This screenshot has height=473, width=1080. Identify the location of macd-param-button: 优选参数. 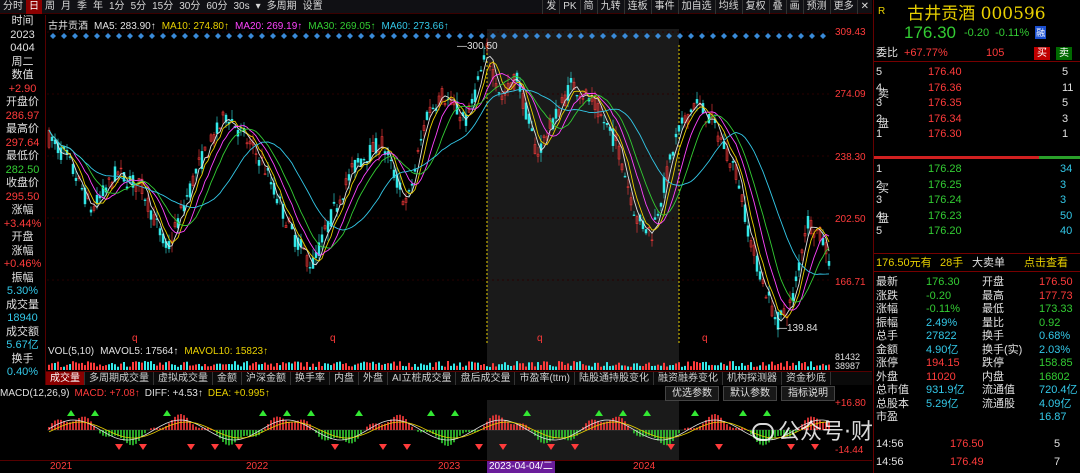
(692, 393).